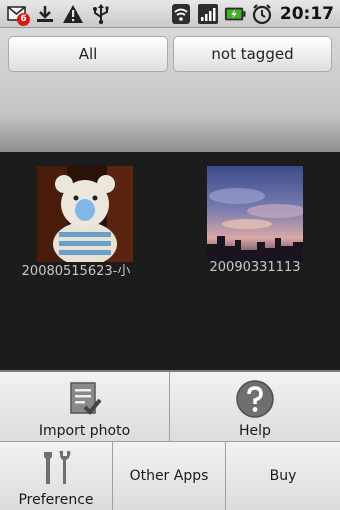 This screenshot has width=340, height=510. What do you see at coordinates (56, 500) in the screenshot?
I see `preference-label: Preference` at bounding box center [56, 500].